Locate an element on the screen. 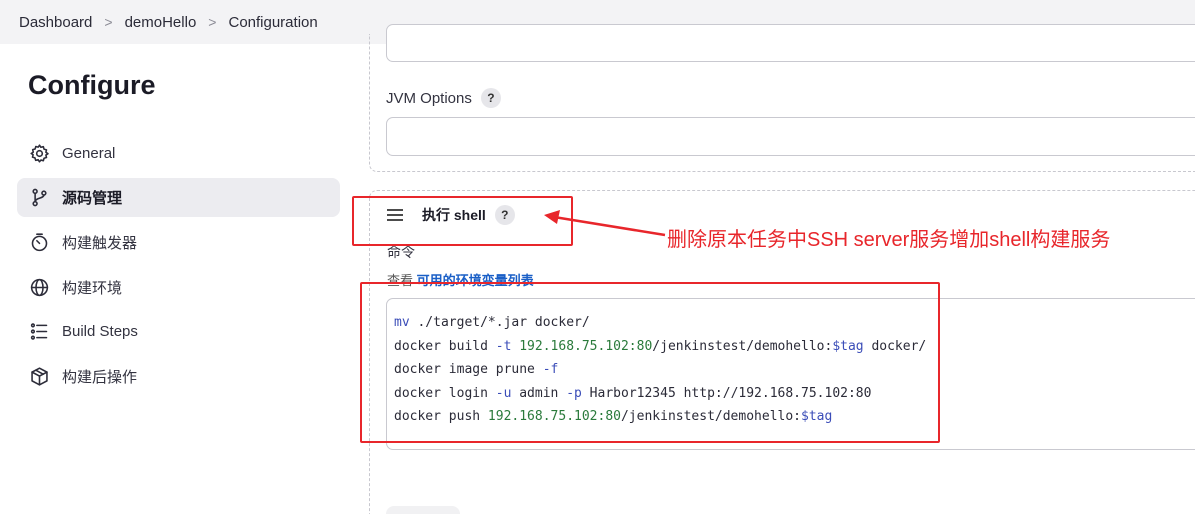 The image size is (1195, 514). timer-icon is located at coordinates (39, 243).